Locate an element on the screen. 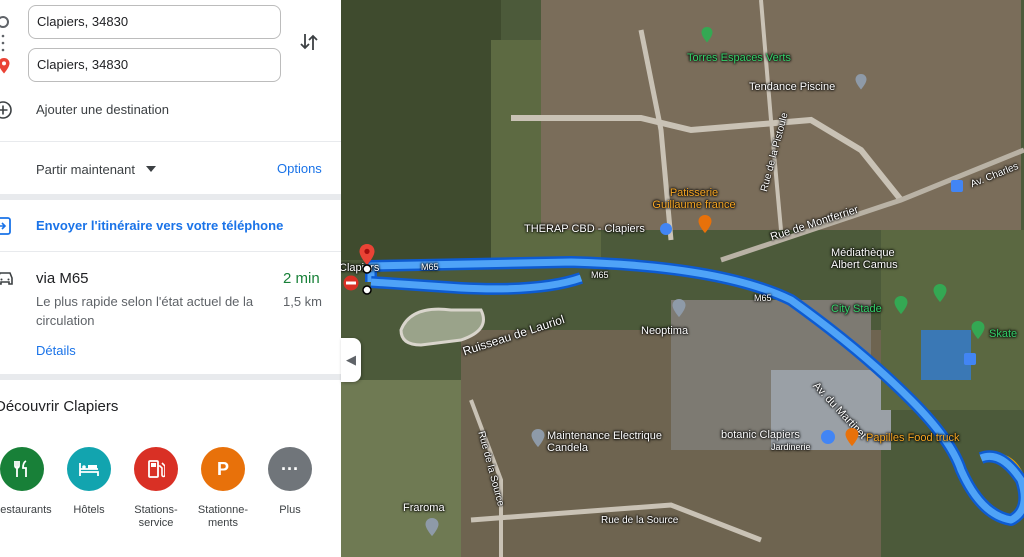  shop-pin-icon is located at coordinates (861, 82).